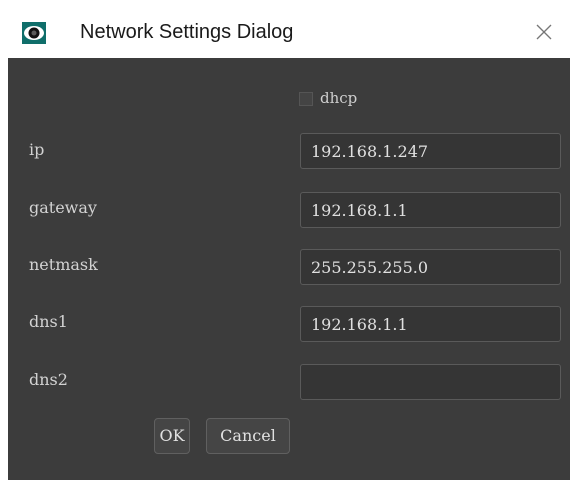  Describe the element at coordinates (430, 382) in the screenshot. I see `dns2-field` at that location.